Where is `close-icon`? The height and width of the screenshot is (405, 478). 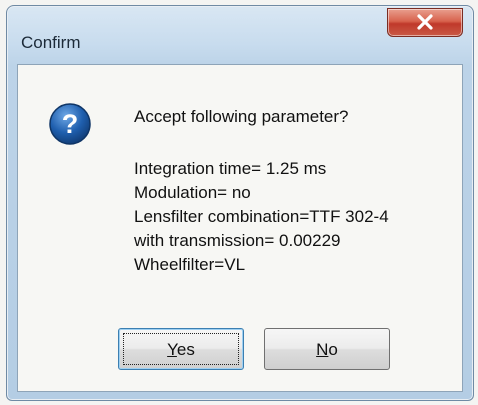 close-icon is located at coordinates (425, 22).